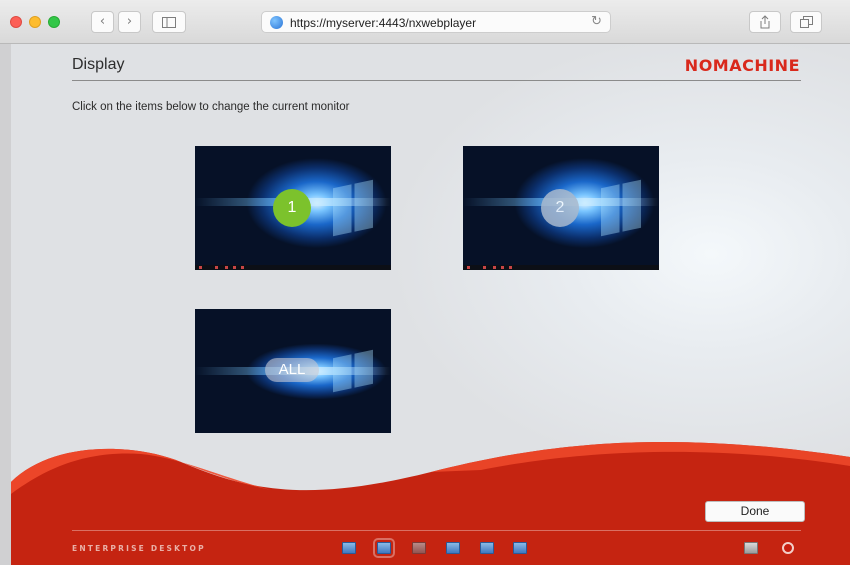  I want to click on monitor-number-badge: 1, so click(292, 208).